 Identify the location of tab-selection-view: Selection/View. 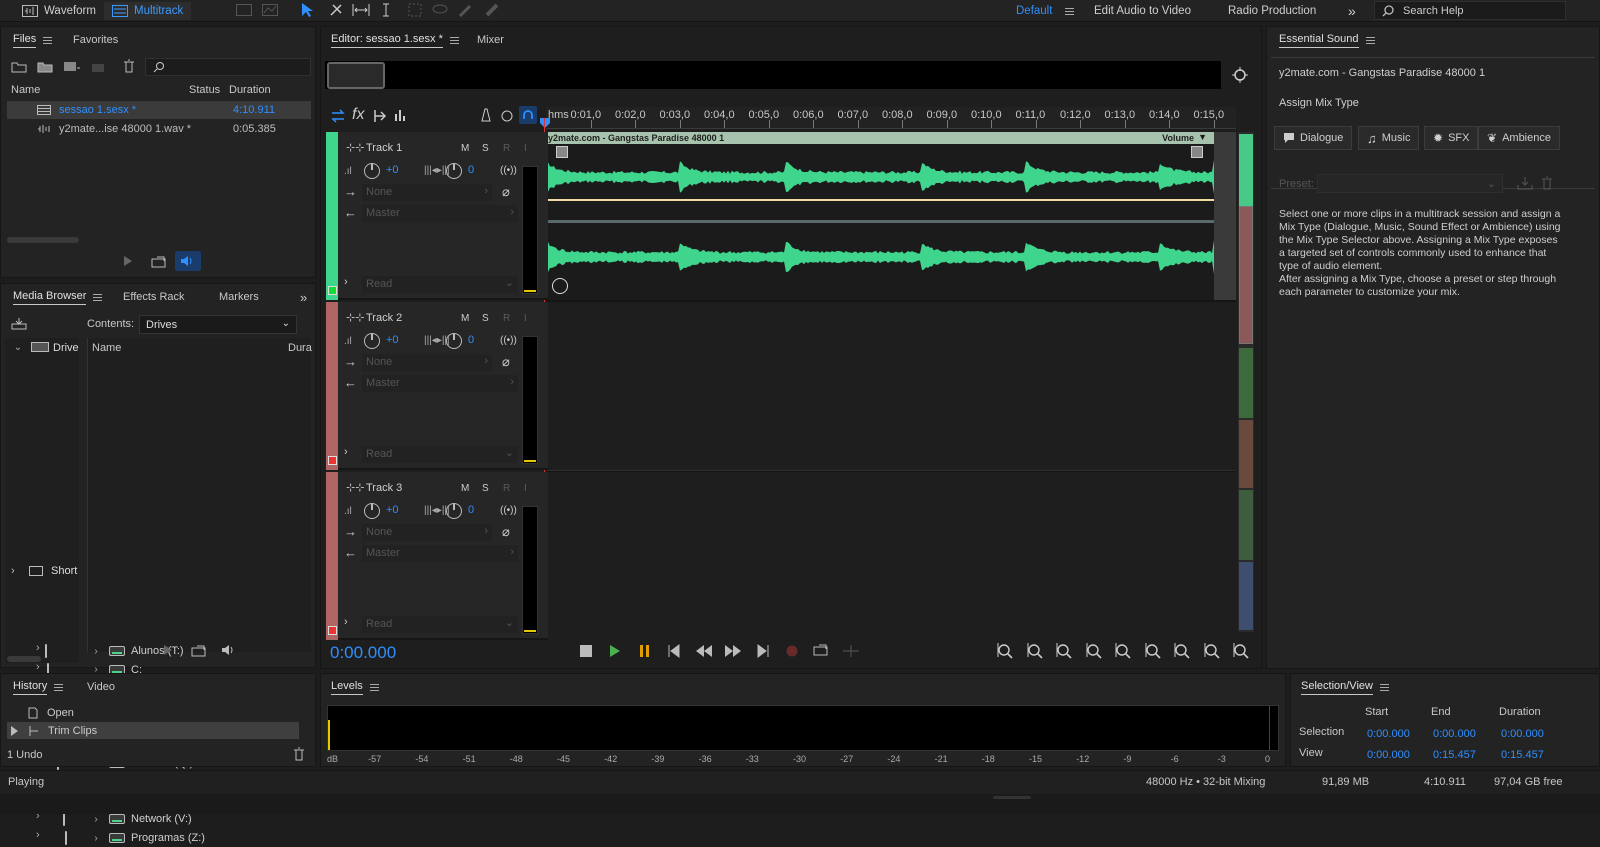
(1345, 687).